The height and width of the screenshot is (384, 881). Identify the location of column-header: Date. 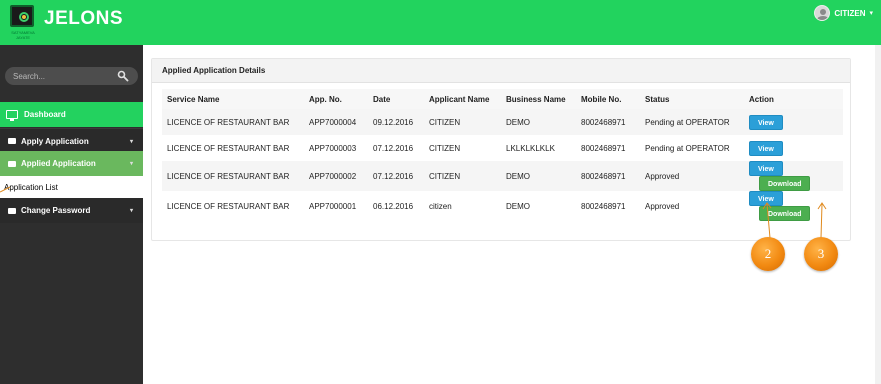
(396, 99).